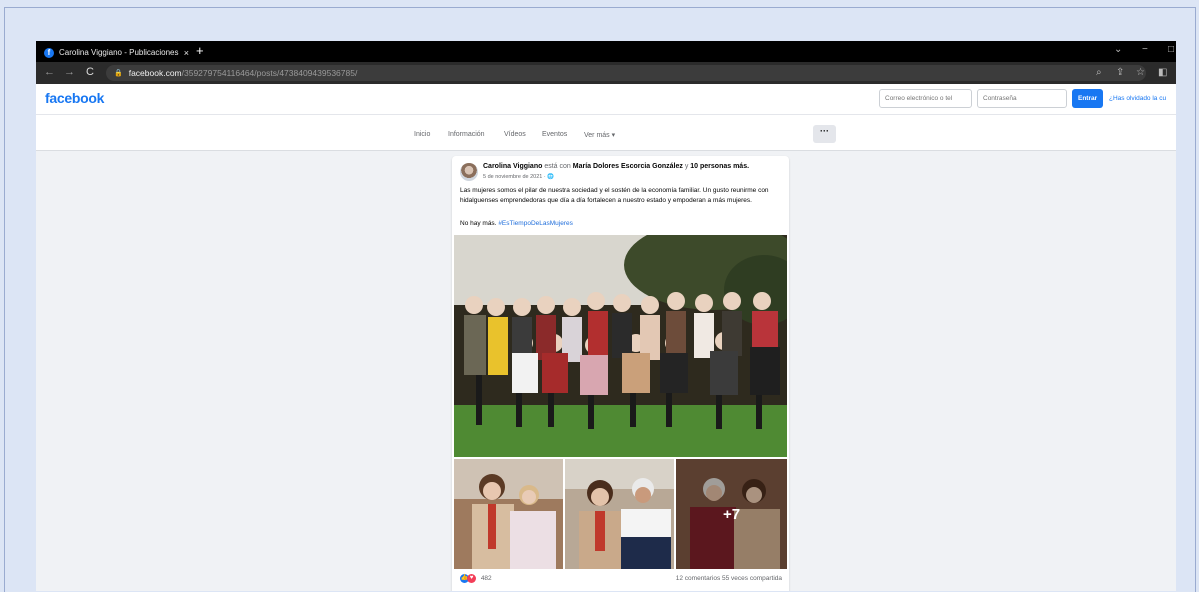 The width and height of the screenshot is (1199, 592). Describe the element at coordinates (557, 166) in the screenshot. I see `with-text: está con` at that location.